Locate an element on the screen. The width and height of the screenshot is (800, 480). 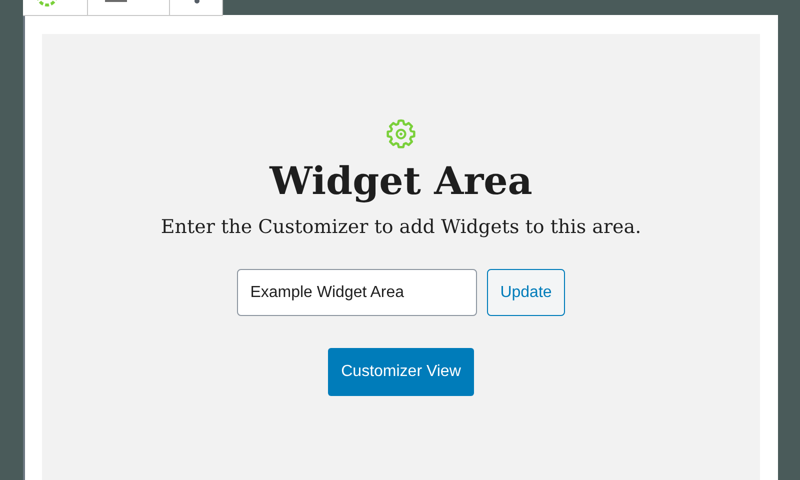
update-button: Update is located at coordinates (526, 292).